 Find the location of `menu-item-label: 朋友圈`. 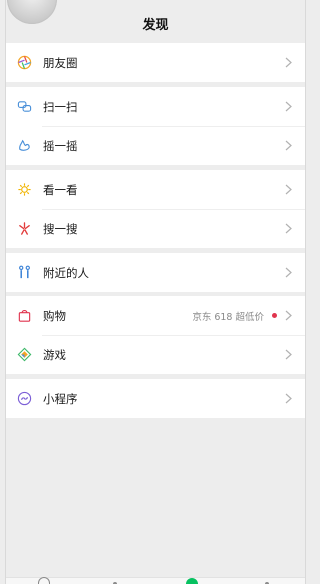

menu-item-label: 朋友圈 is located at coordinates (60, 62).